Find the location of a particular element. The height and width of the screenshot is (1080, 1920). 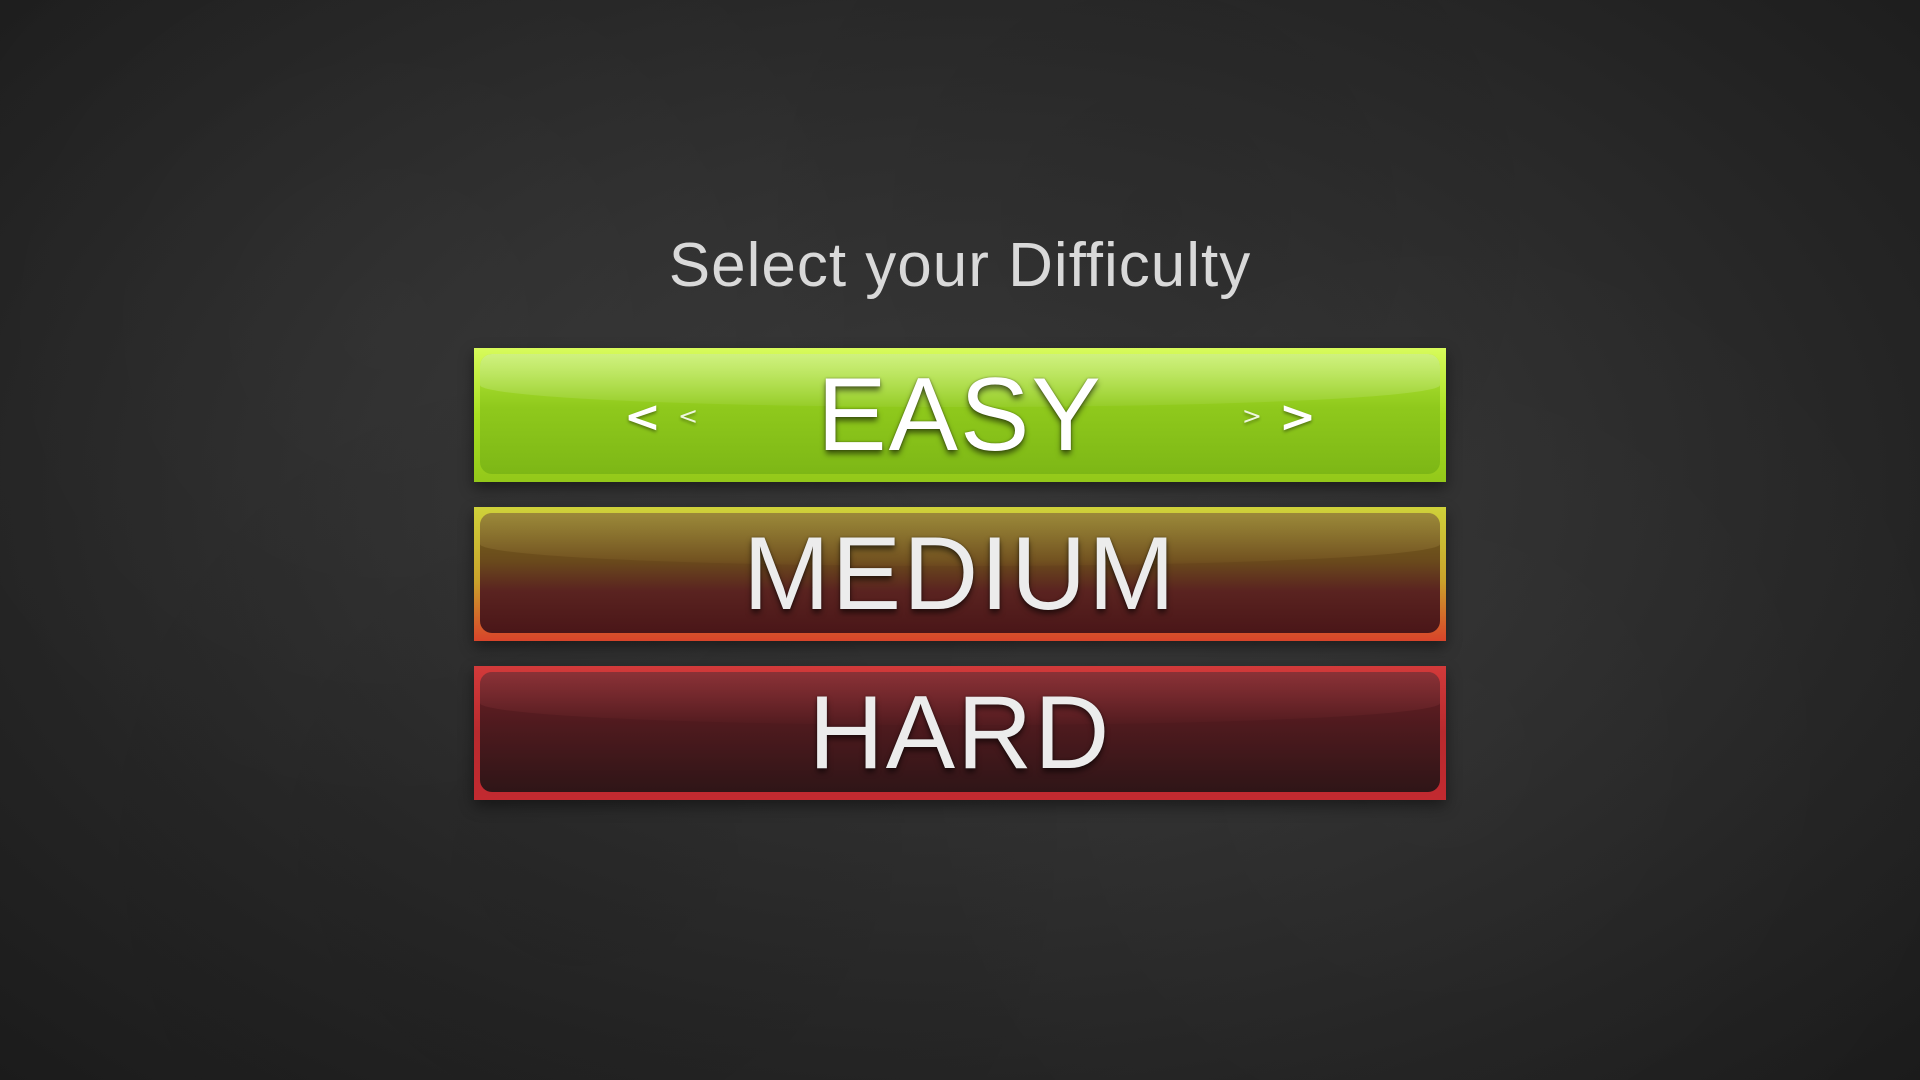

difficulty-option-easy: < < EASY > > is located at coordinates (960, 415).